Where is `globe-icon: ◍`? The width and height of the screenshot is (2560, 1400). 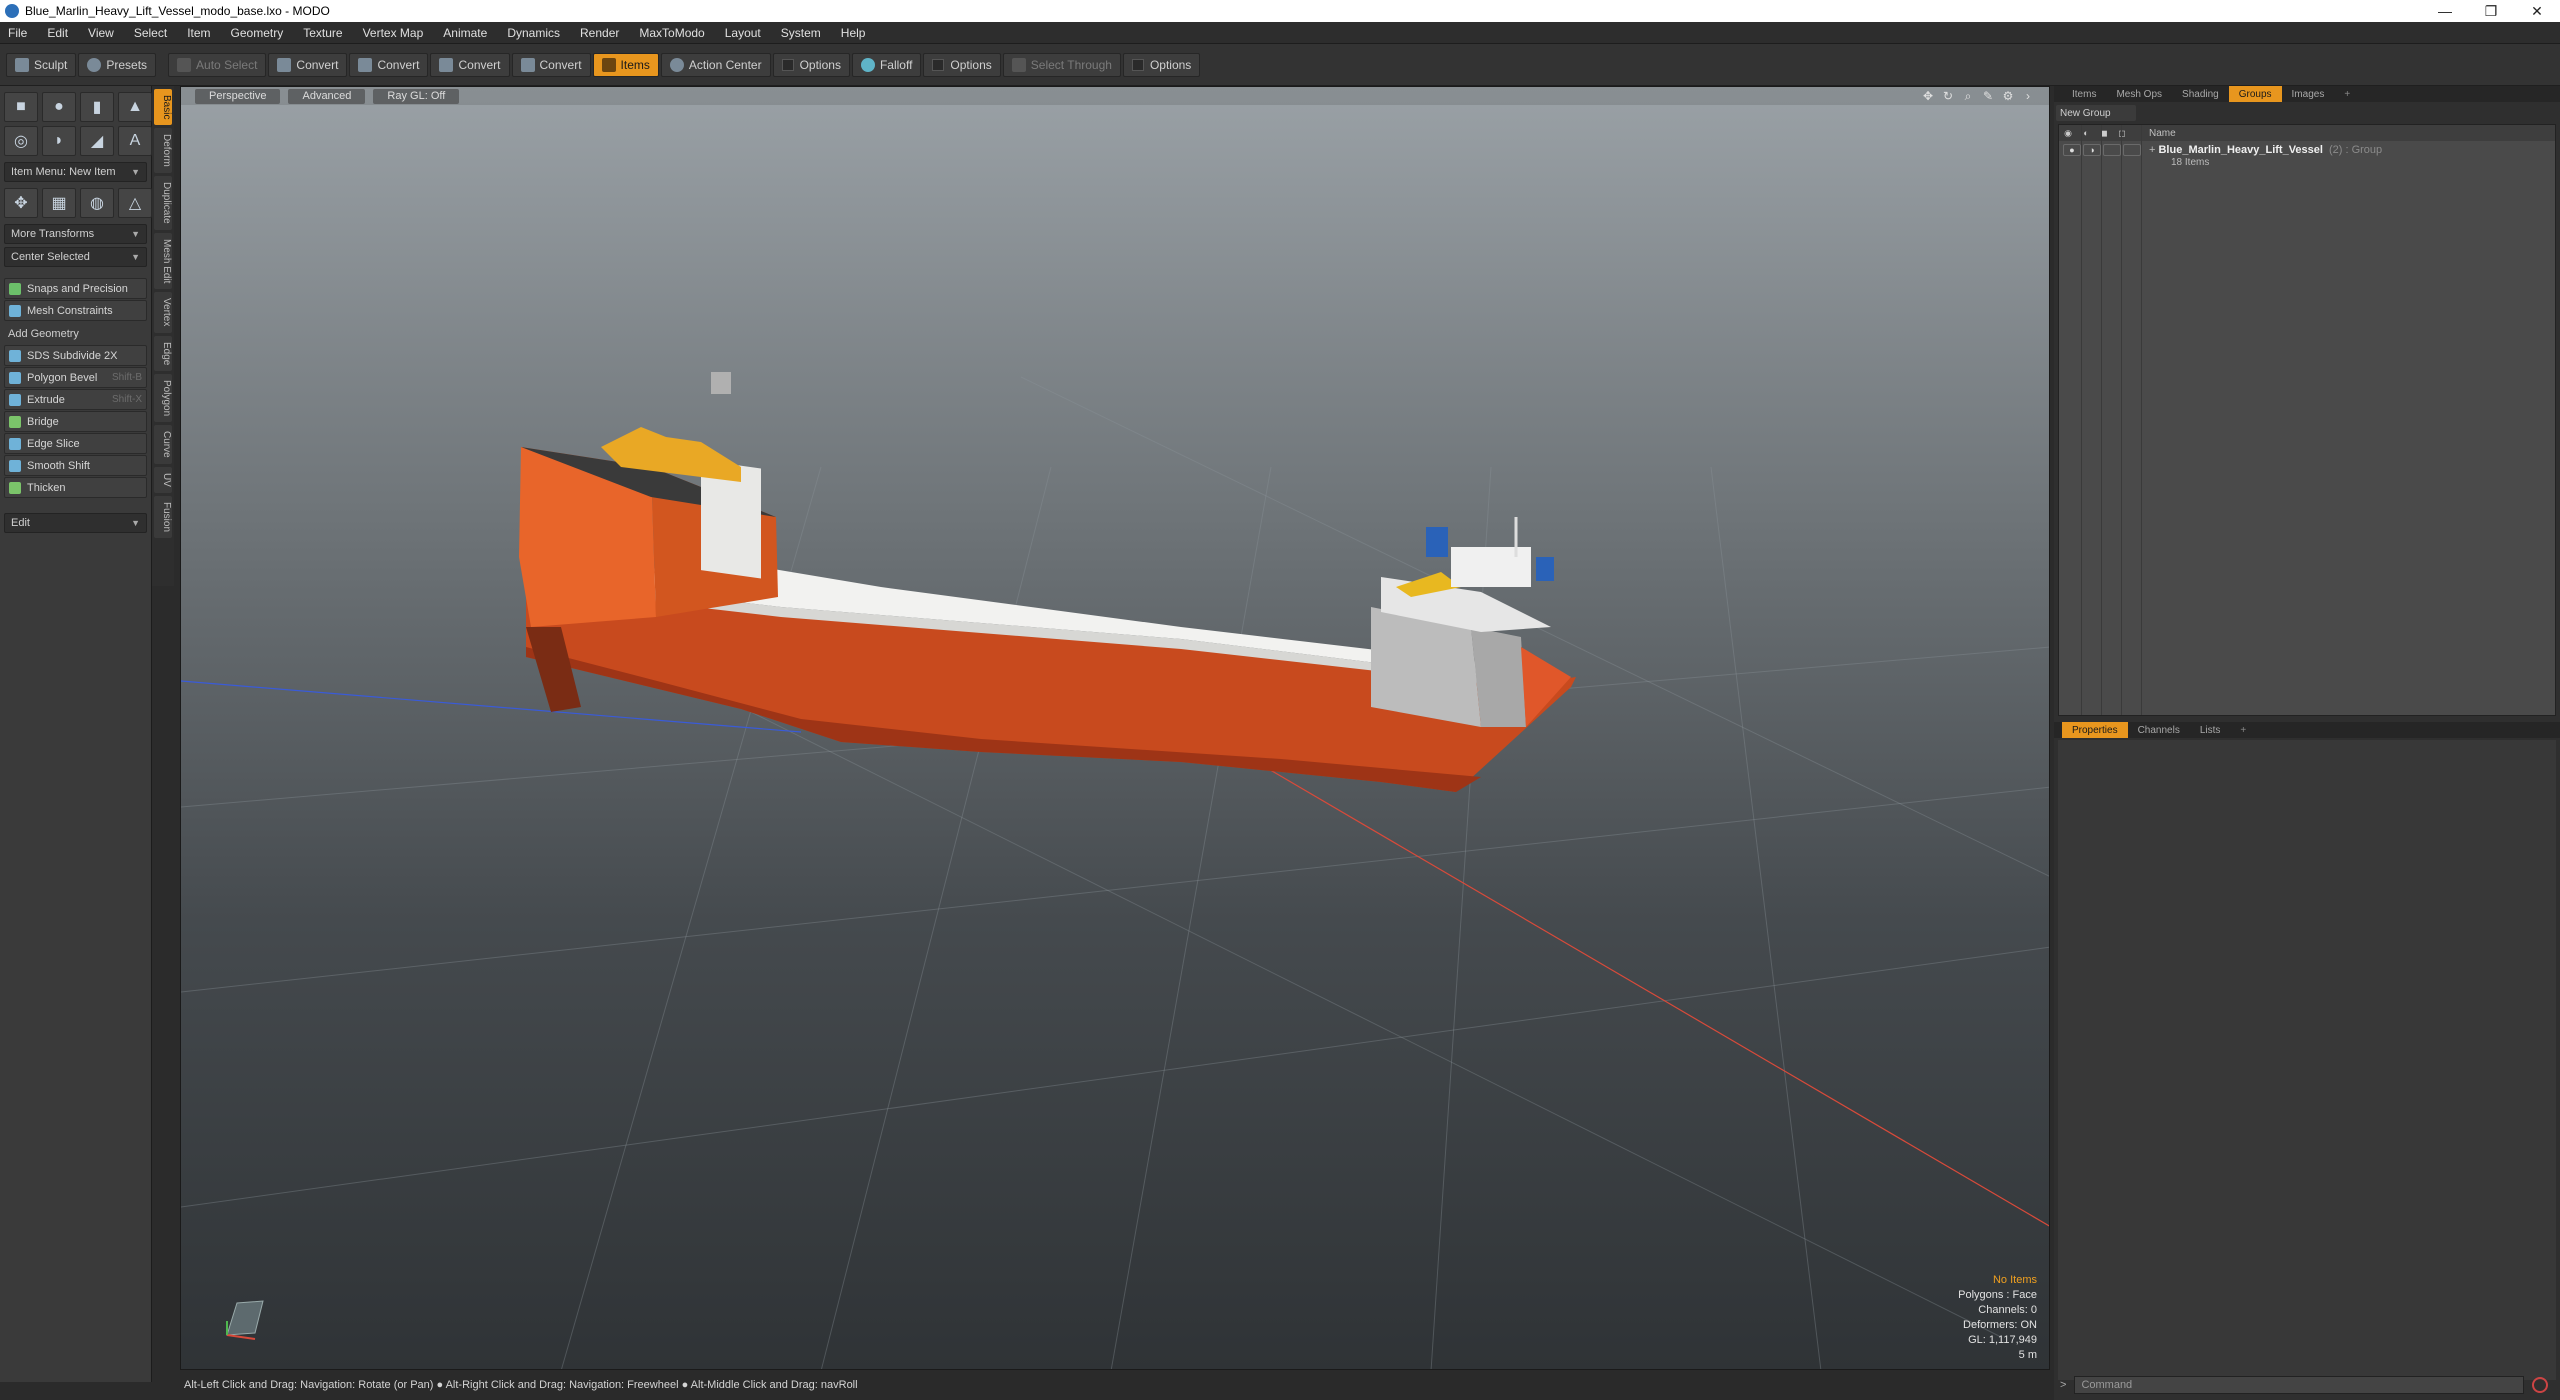 globe-icon: ◍ is located at coordinates (97, 203).